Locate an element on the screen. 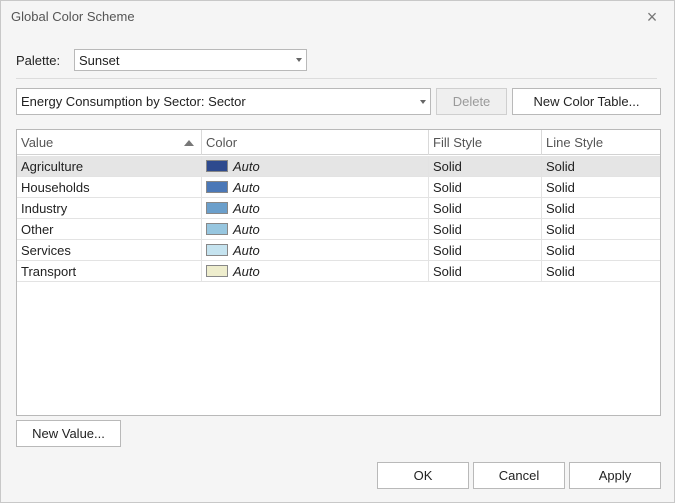 The image size is (675, 503). value-cell: Other is located at coordinates (109, 229).